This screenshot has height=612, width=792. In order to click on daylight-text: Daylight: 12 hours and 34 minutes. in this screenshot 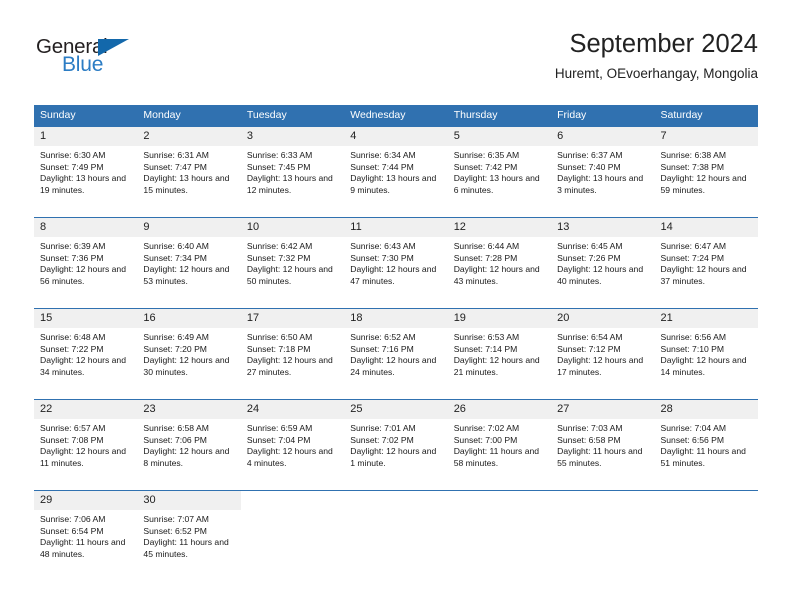, I will do `click(83, 366)`.